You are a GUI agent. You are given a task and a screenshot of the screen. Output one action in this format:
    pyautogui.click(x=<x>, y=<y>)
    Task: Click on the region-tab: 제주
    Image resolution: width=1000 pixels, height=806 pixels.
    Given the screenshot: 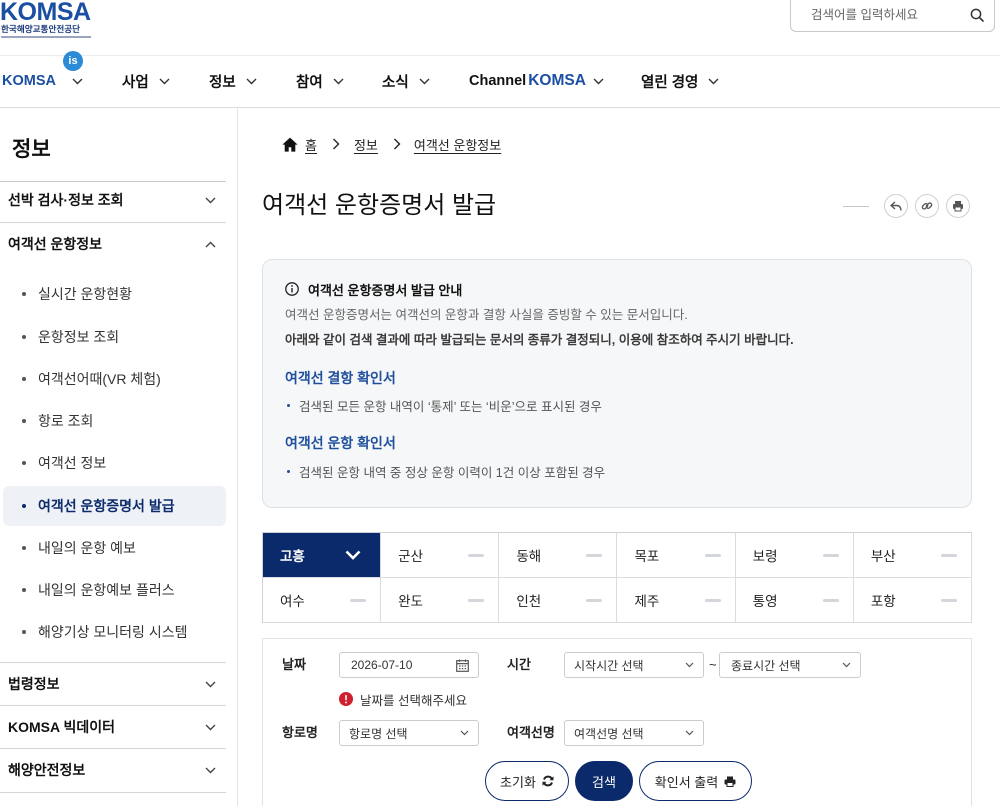 What is the action you would take?
    pyautogui.click(x=676, y=600)
    